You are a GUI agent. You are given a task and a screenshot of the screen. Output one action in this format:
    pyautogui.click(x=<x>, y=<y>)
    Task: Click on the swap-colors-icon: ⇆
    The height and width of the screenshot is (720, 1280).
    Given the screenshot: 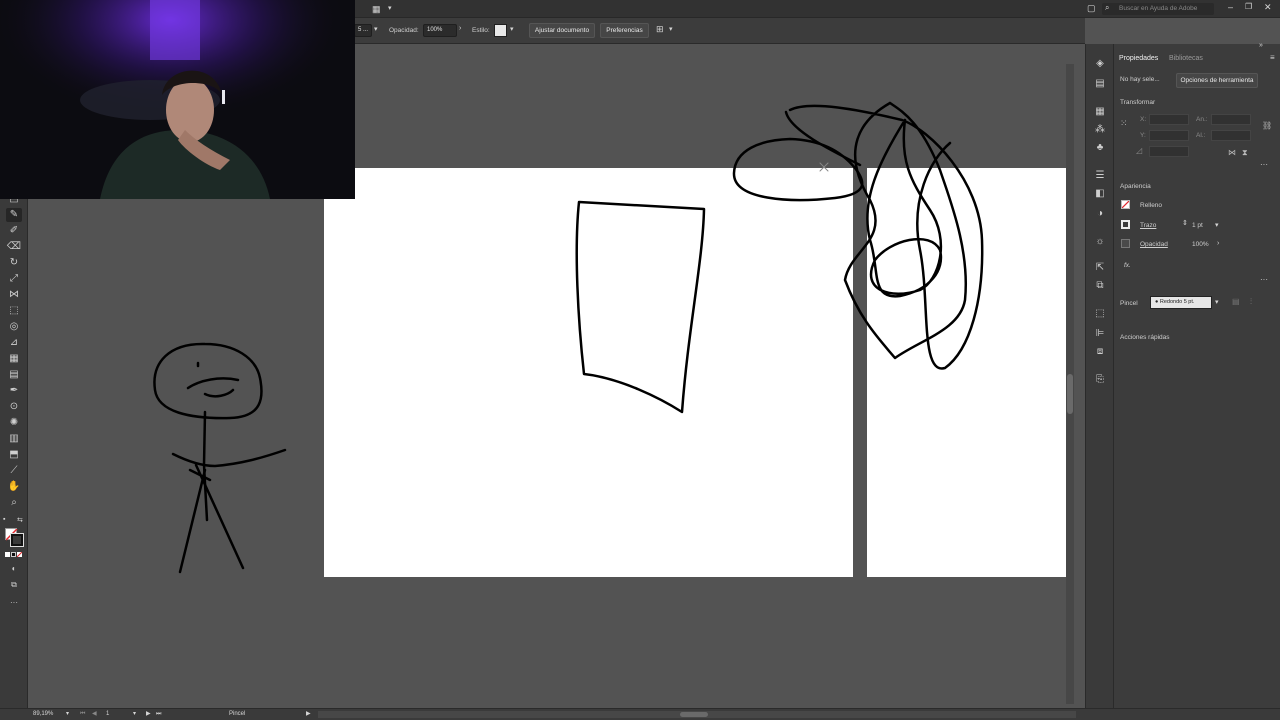 What is the action you would take?
    pyautogui.click(x=20, y=520)
    